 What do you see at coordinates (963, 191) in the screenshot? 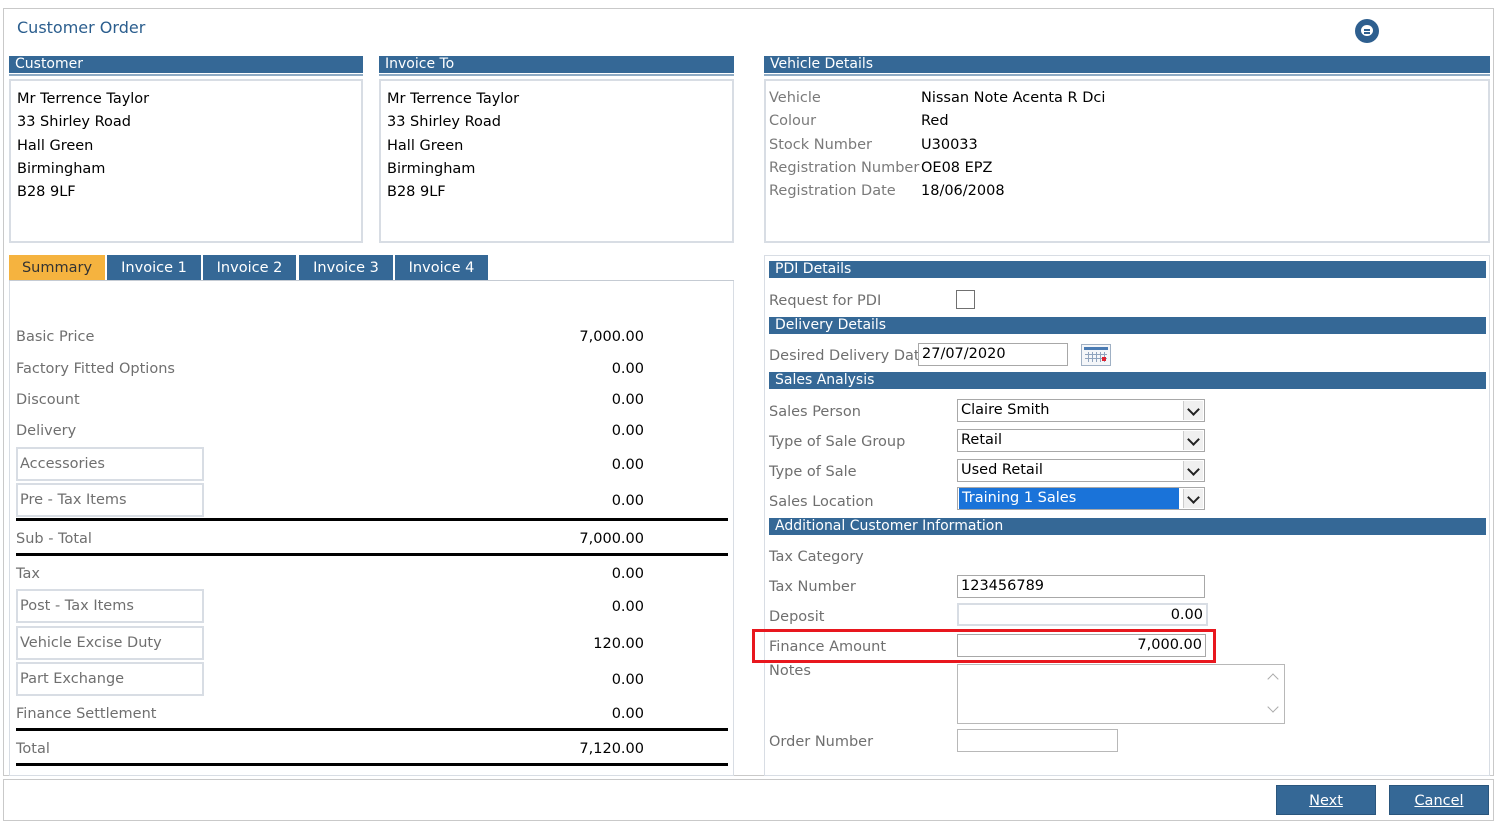
I see `registration-date-value: 18/06/2008` at bounding box center [963, 191].